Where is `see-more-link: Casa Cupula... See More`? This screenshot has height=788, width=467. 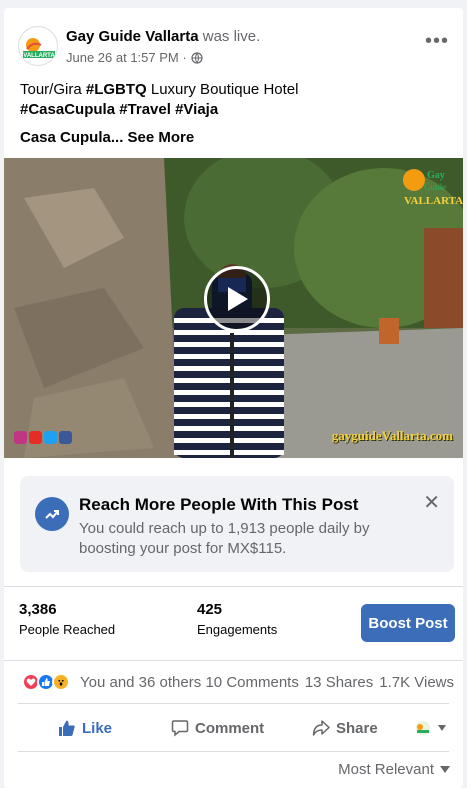
see-more-link: Casa Cupula... See More is located at coordinates (107, 137).